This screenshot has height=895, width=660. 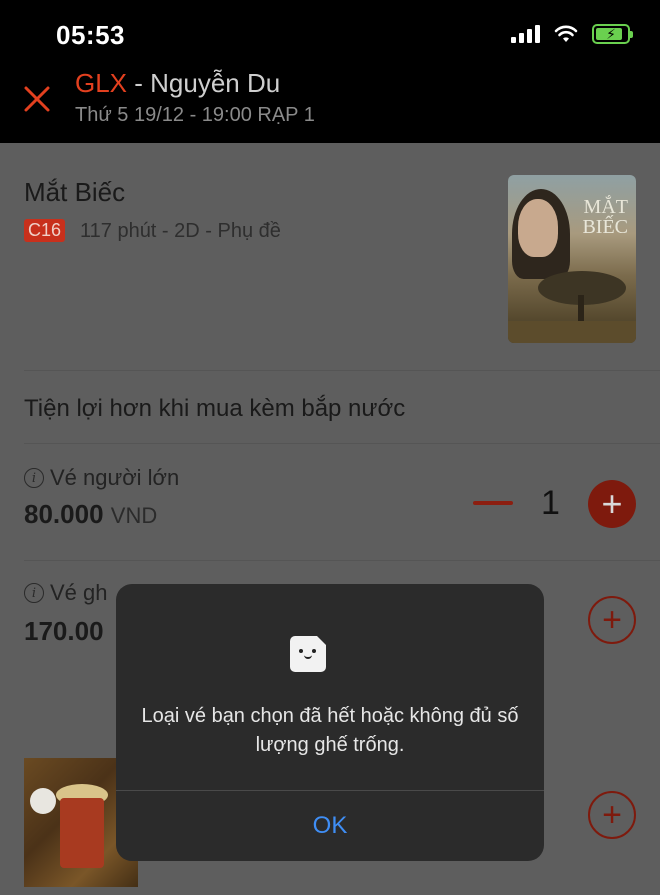 I want to click on ticket-quantity: 1, so click(x=550, y=503).